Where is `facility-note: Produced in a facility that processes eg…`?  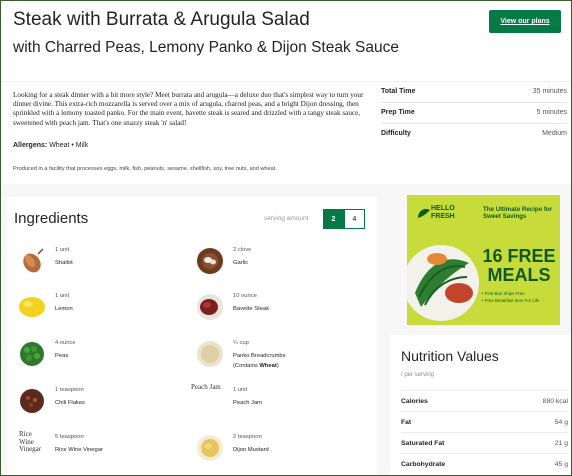 facility-note: Produced in a facility that processes eg… is located at coordinates (145, 169).